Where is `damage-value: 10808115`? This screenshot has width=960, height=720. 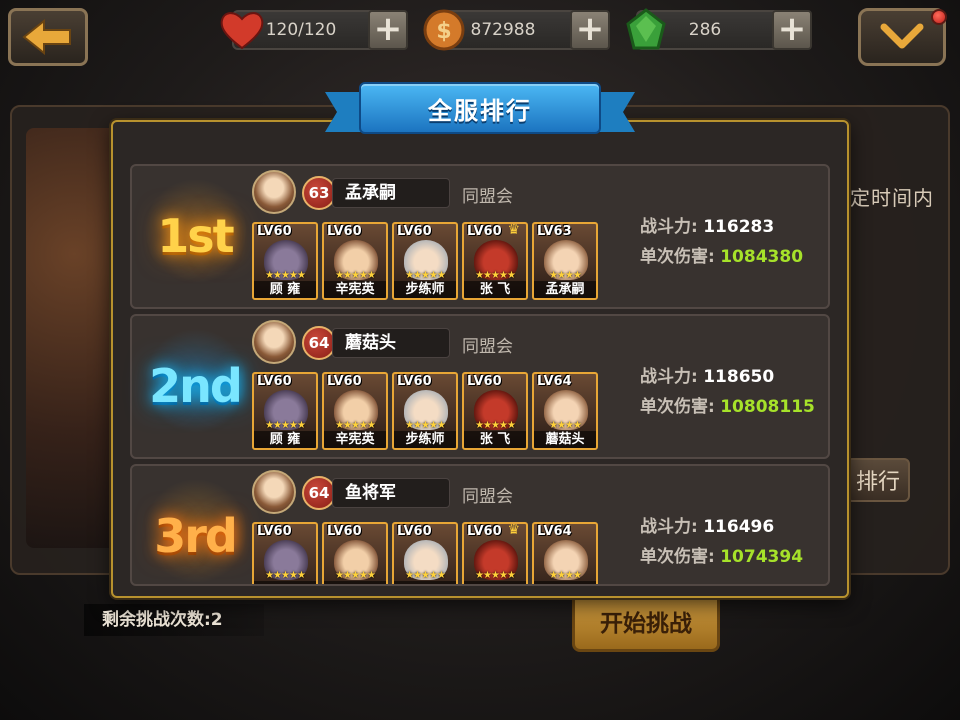
damage-value: 10808115 is located at coordinates (767, 407).